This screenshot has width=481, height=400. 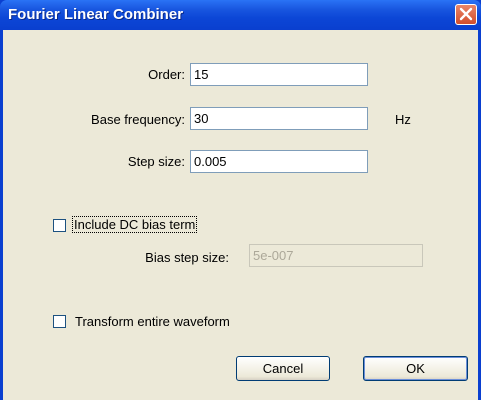 What do you see at coordinates (240, 15) in the screenshot?
I see `title-bar: Fourier Linear Combiner` at bounding box center [240, 15].